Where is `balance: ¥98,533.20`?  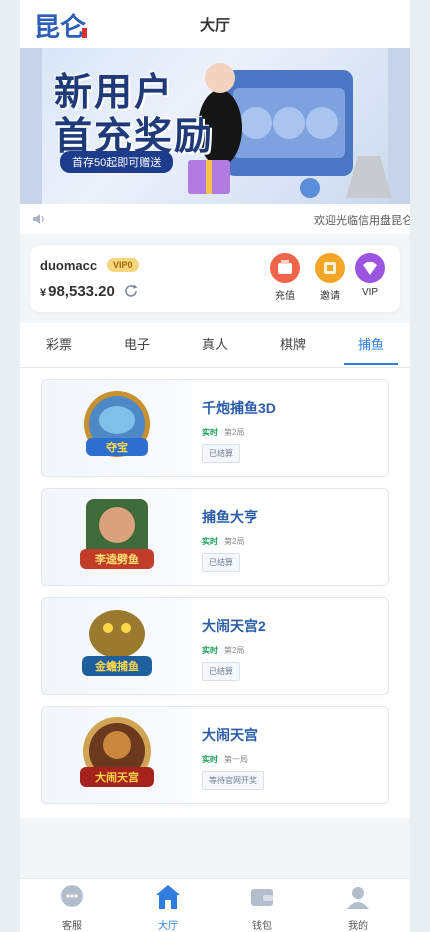
balance: ¥98,533.20 is located at coordinates (77, 291).